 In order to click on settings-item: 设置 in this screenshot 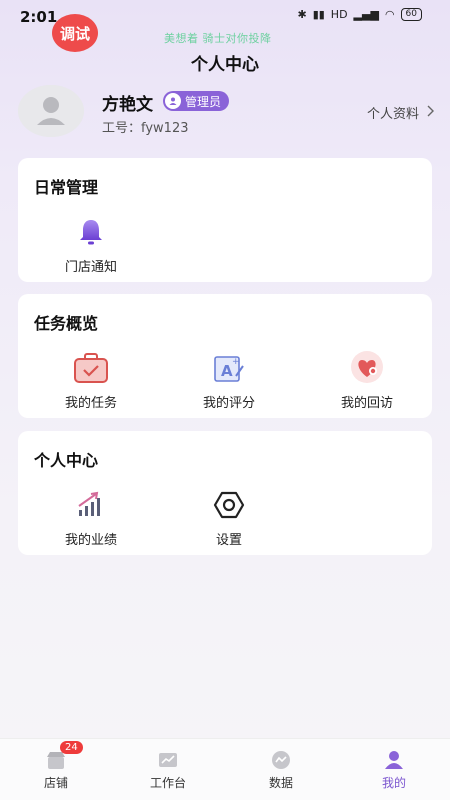, I will do `click(229, 516)`.